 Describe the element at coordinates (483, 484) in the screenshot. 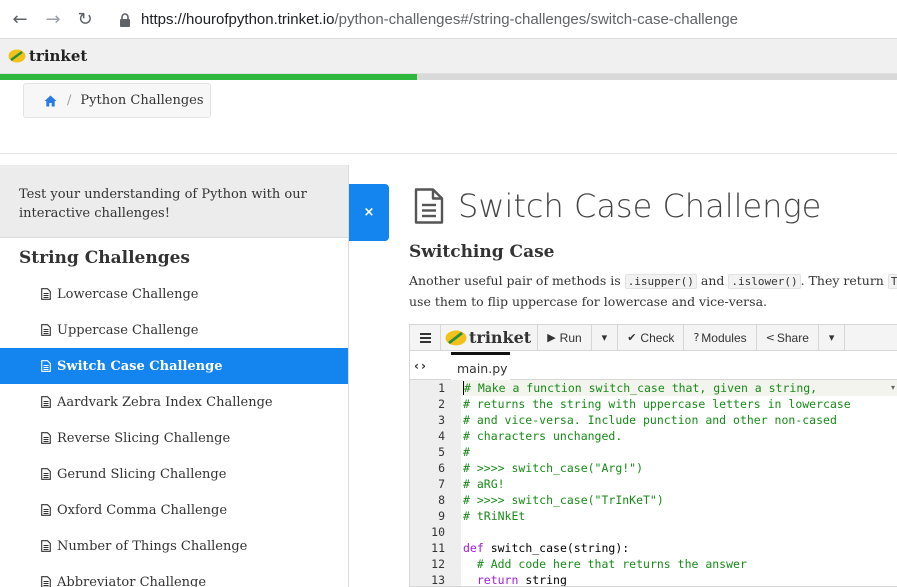

I see `code-text: # aRG!` at that location.